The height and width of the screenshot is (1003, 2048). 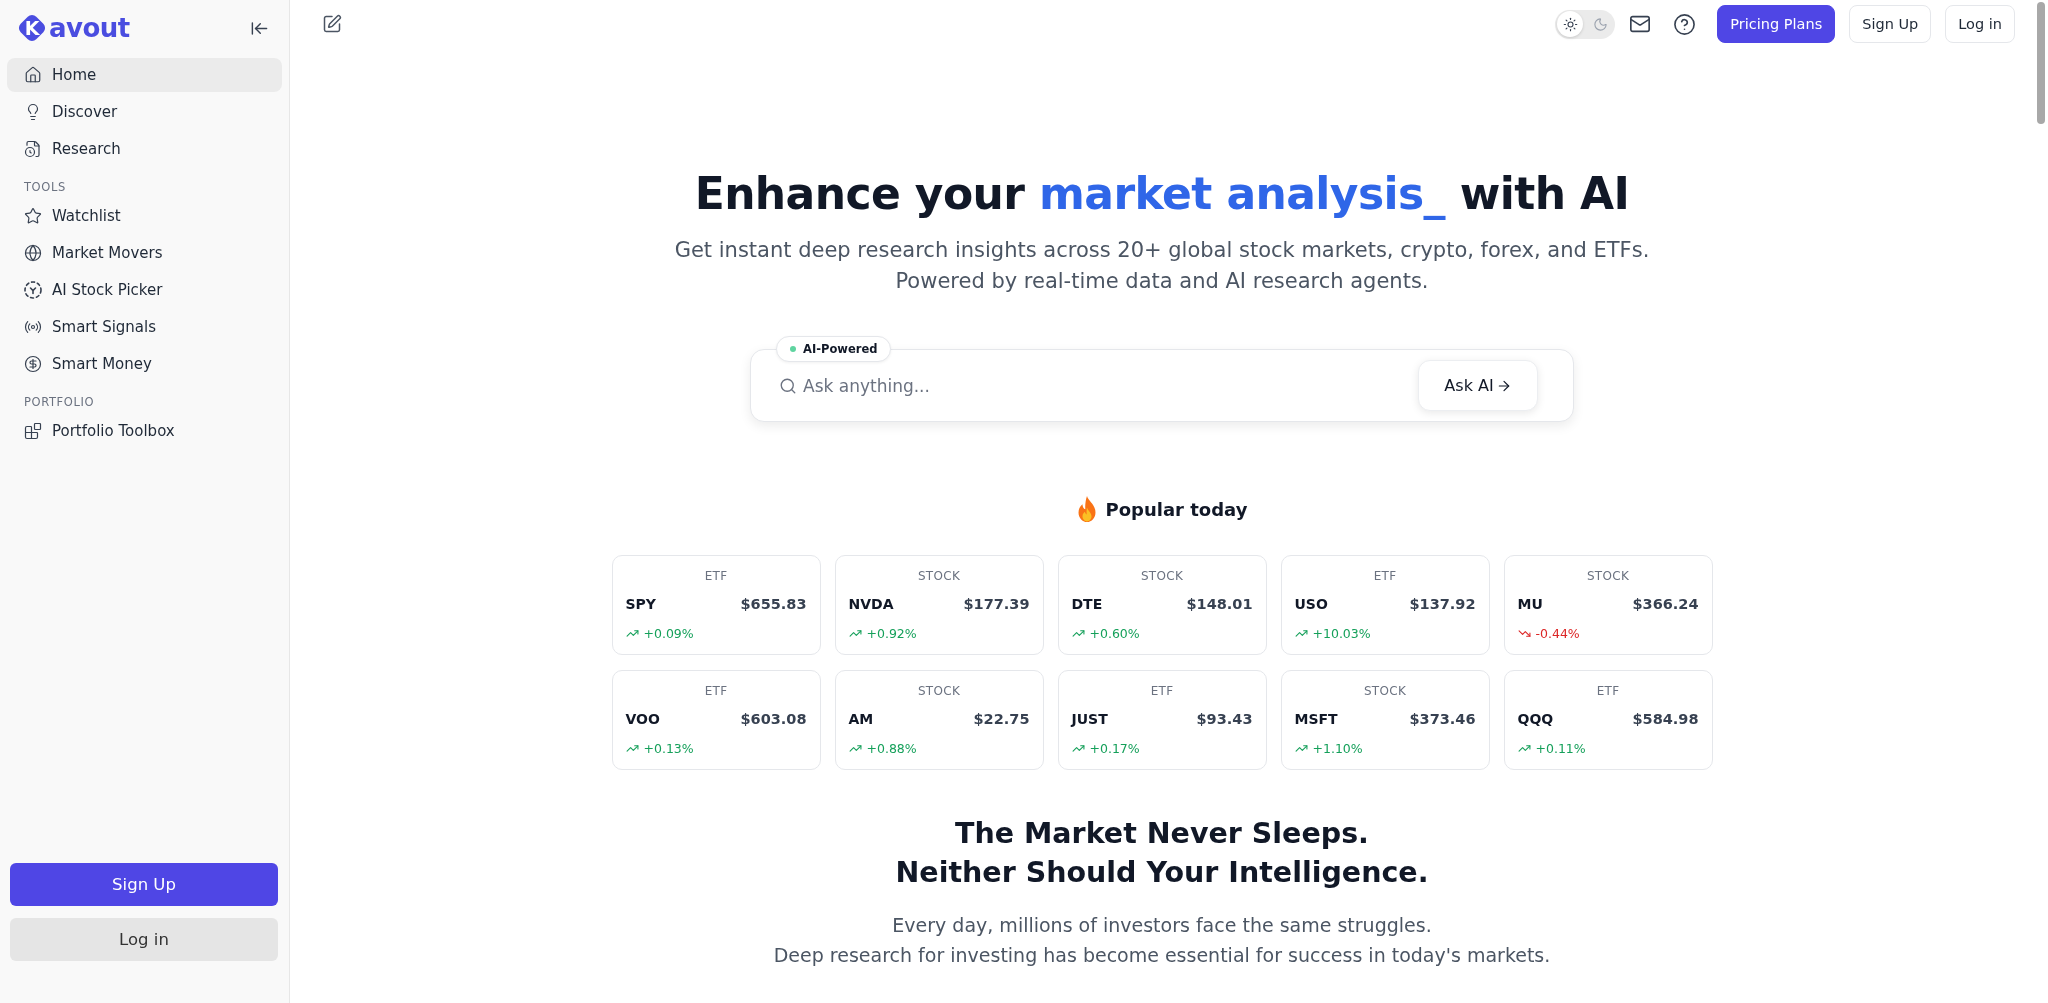 What do you see at coordinates (1114, 748) in the screenshot?
I see `change-text: +0.17%` at bounding box center [1114, 748].